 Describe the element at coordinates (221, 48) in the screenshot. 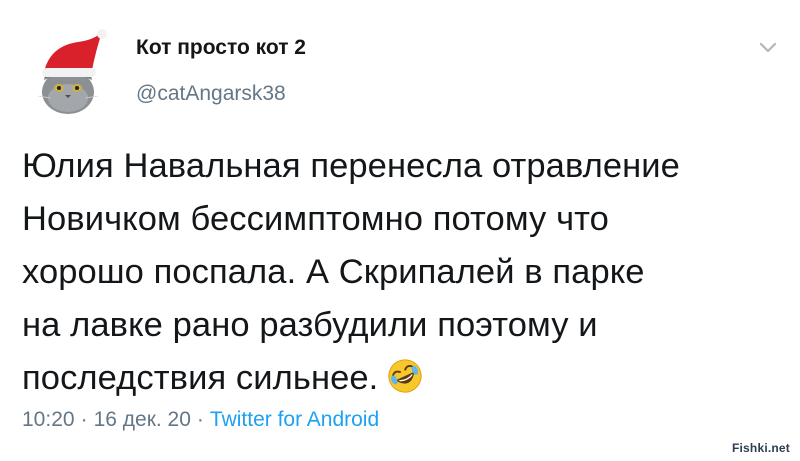

I see `author-name: Кот просто кот 2` at that location.